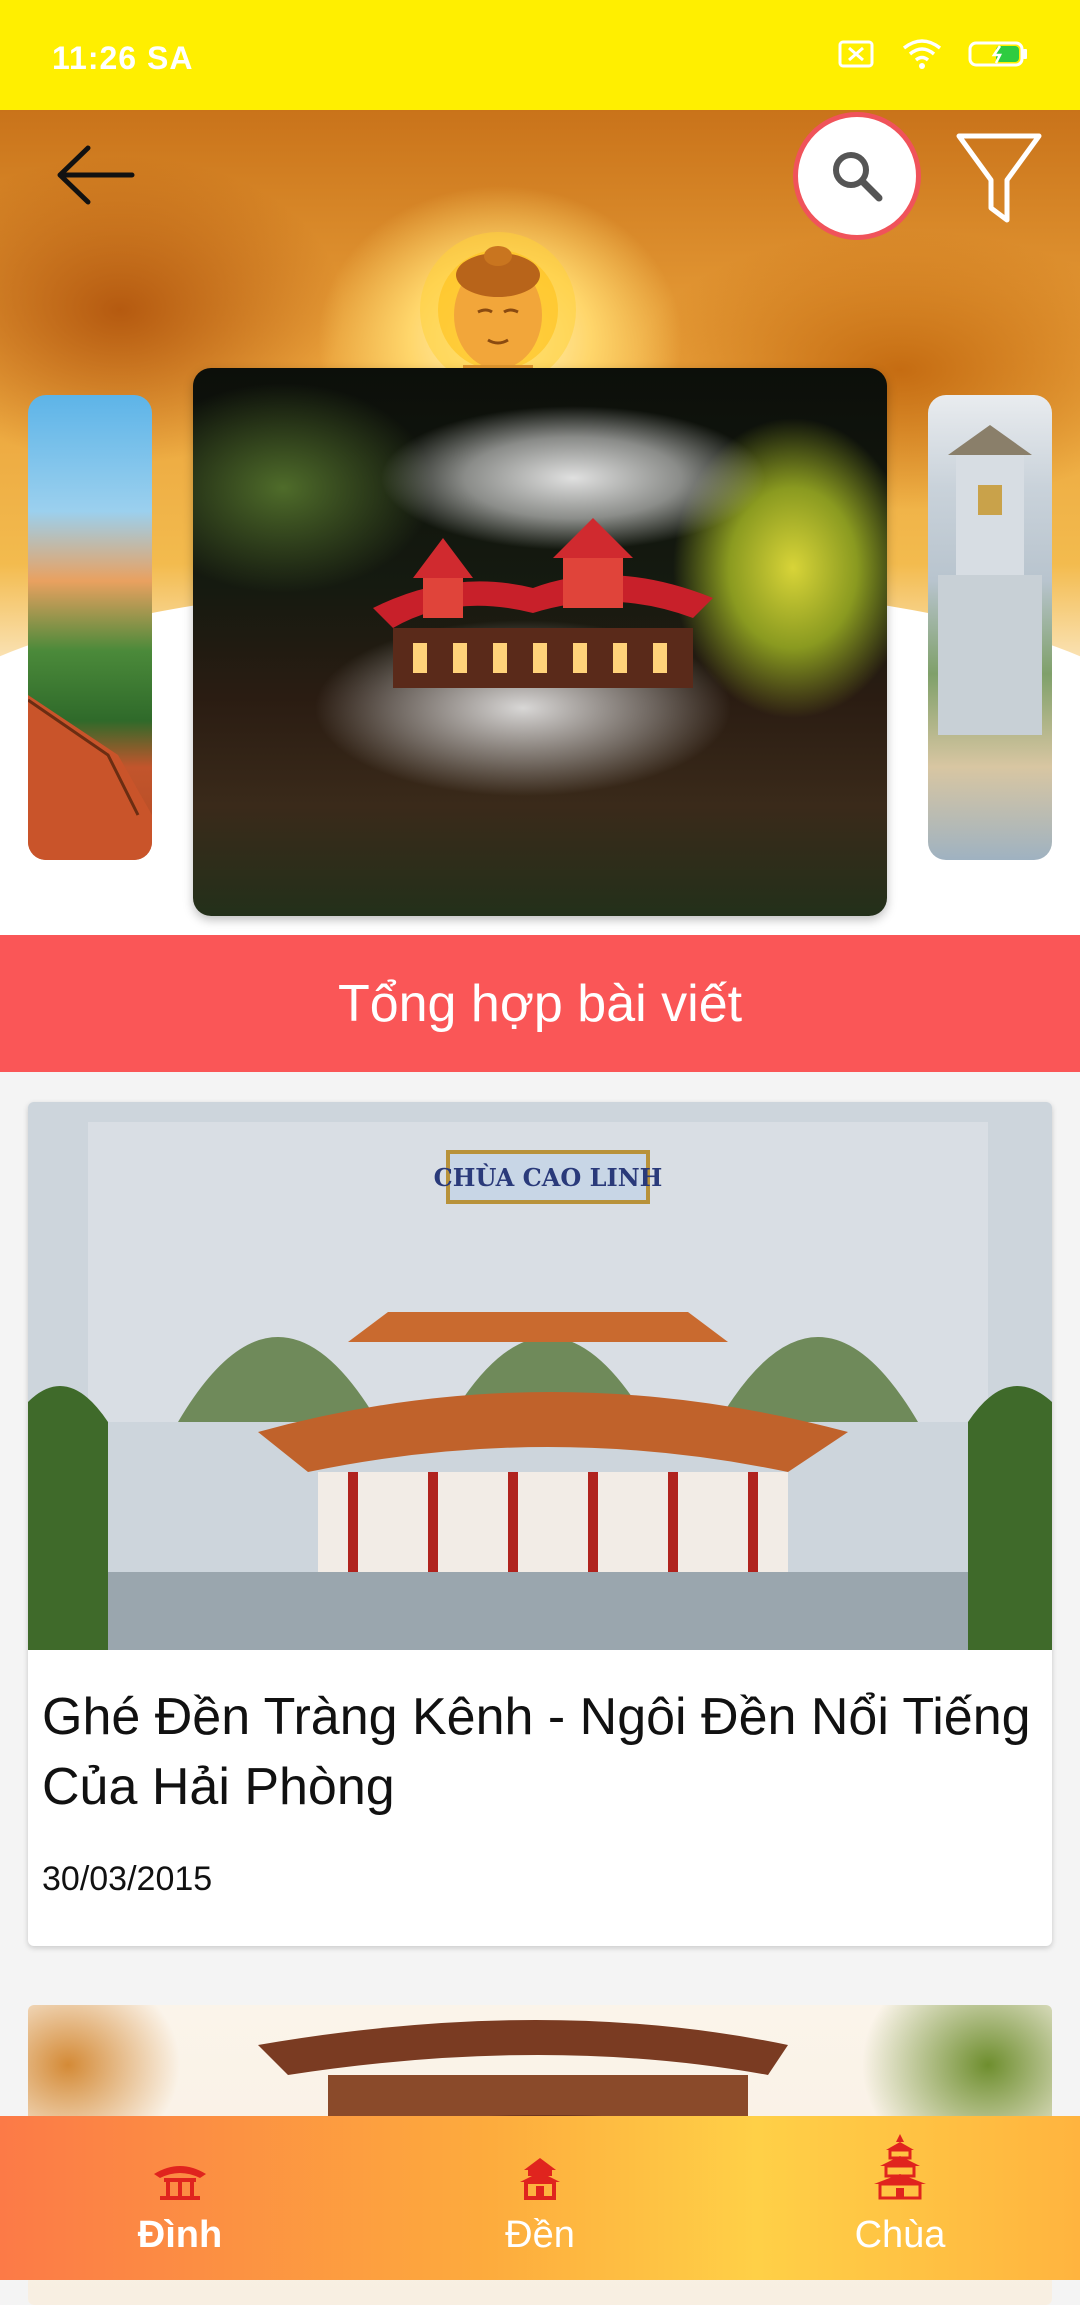 This screenshot has width=1080, height=2305. What do you see at coordinates (900, 2235) in the screenshot?
I see `nav-label-chua: Chùa` at bounding box center [900, 2235].